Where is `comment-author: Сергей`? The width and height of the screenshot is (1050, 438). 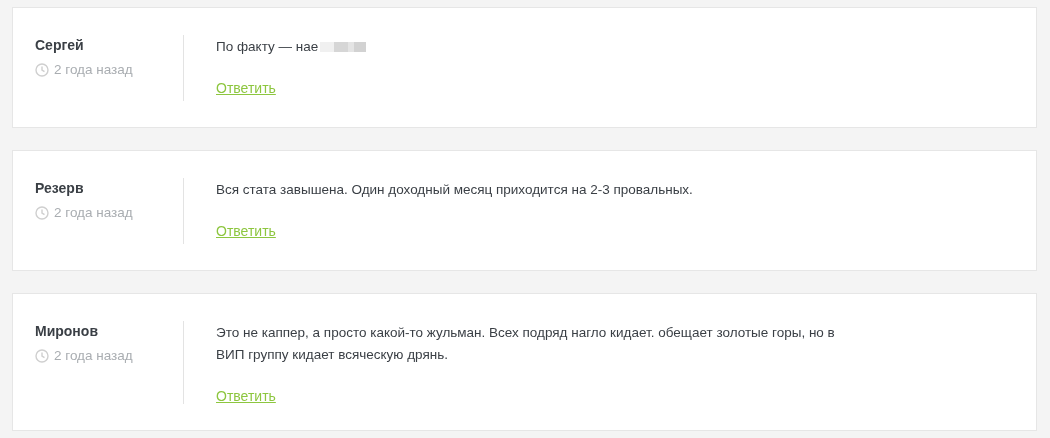 comment-author: Сергей is located at coordinates (60, 45).